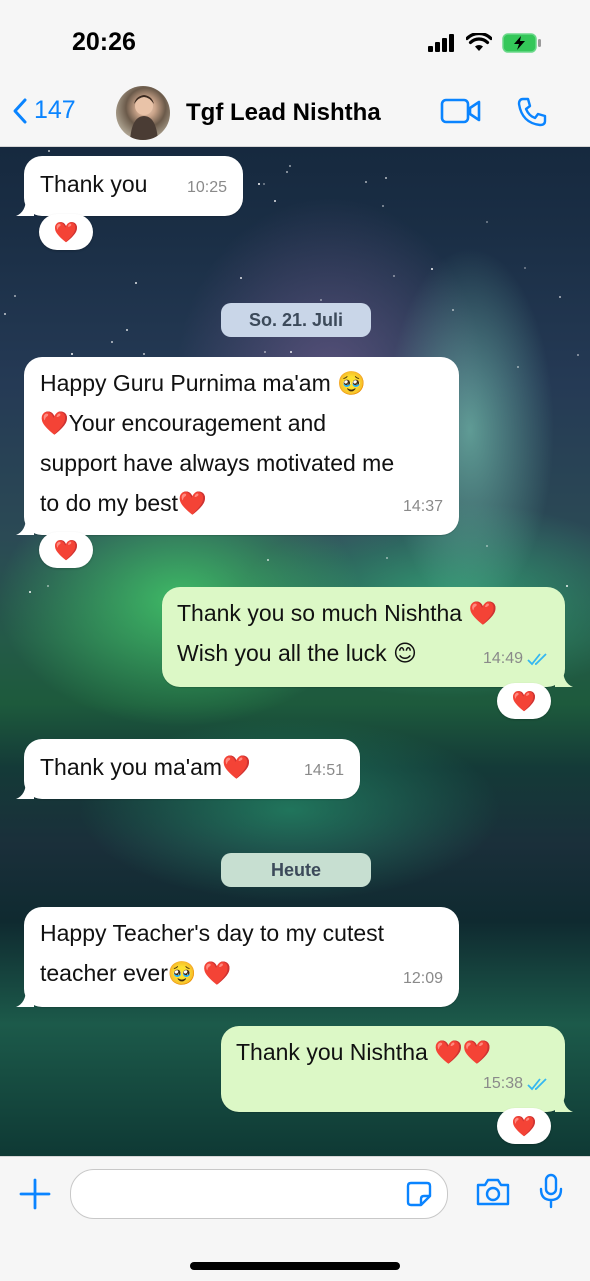  Describe the element at coordinates (532, 112) in the screenshot. I see `phone-call-icon` at that location.